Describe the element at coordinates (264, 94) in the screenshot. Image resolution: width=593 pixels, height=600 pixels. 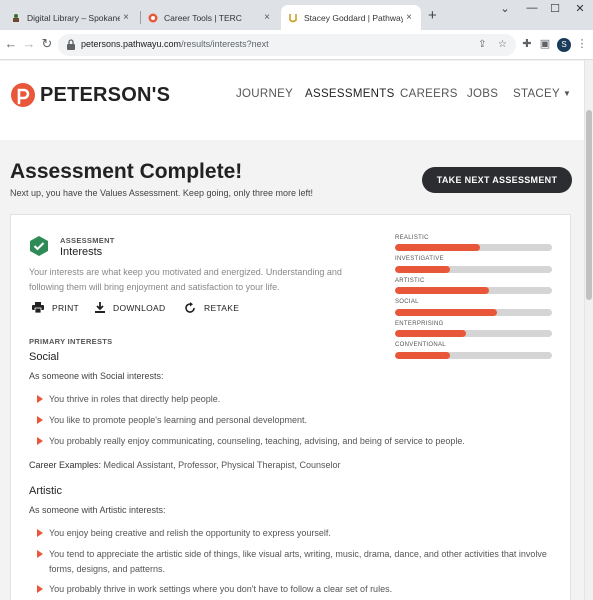
I see `nav-journey: JOURNEY` at that location.